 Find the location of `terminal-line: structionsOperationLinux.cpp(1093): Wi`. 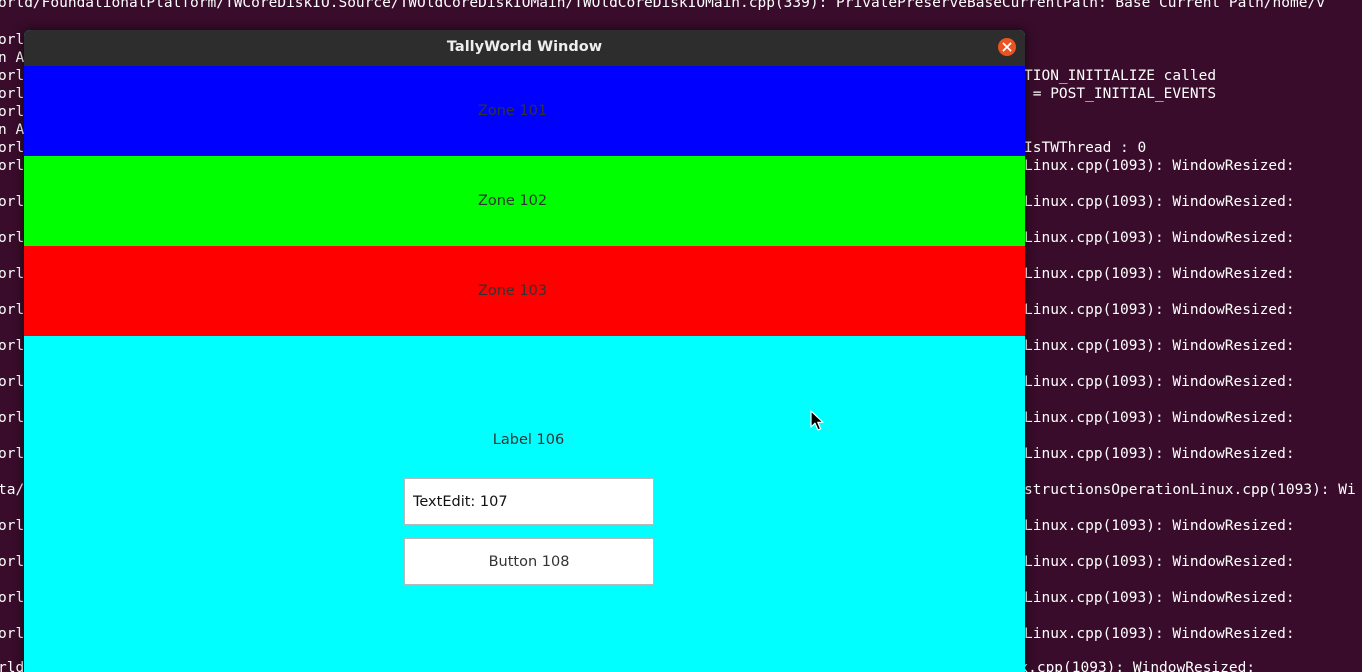

terminal-line: structionsOperationLinux.cpp(1093): Wi is located at coordinates (1190, 490).